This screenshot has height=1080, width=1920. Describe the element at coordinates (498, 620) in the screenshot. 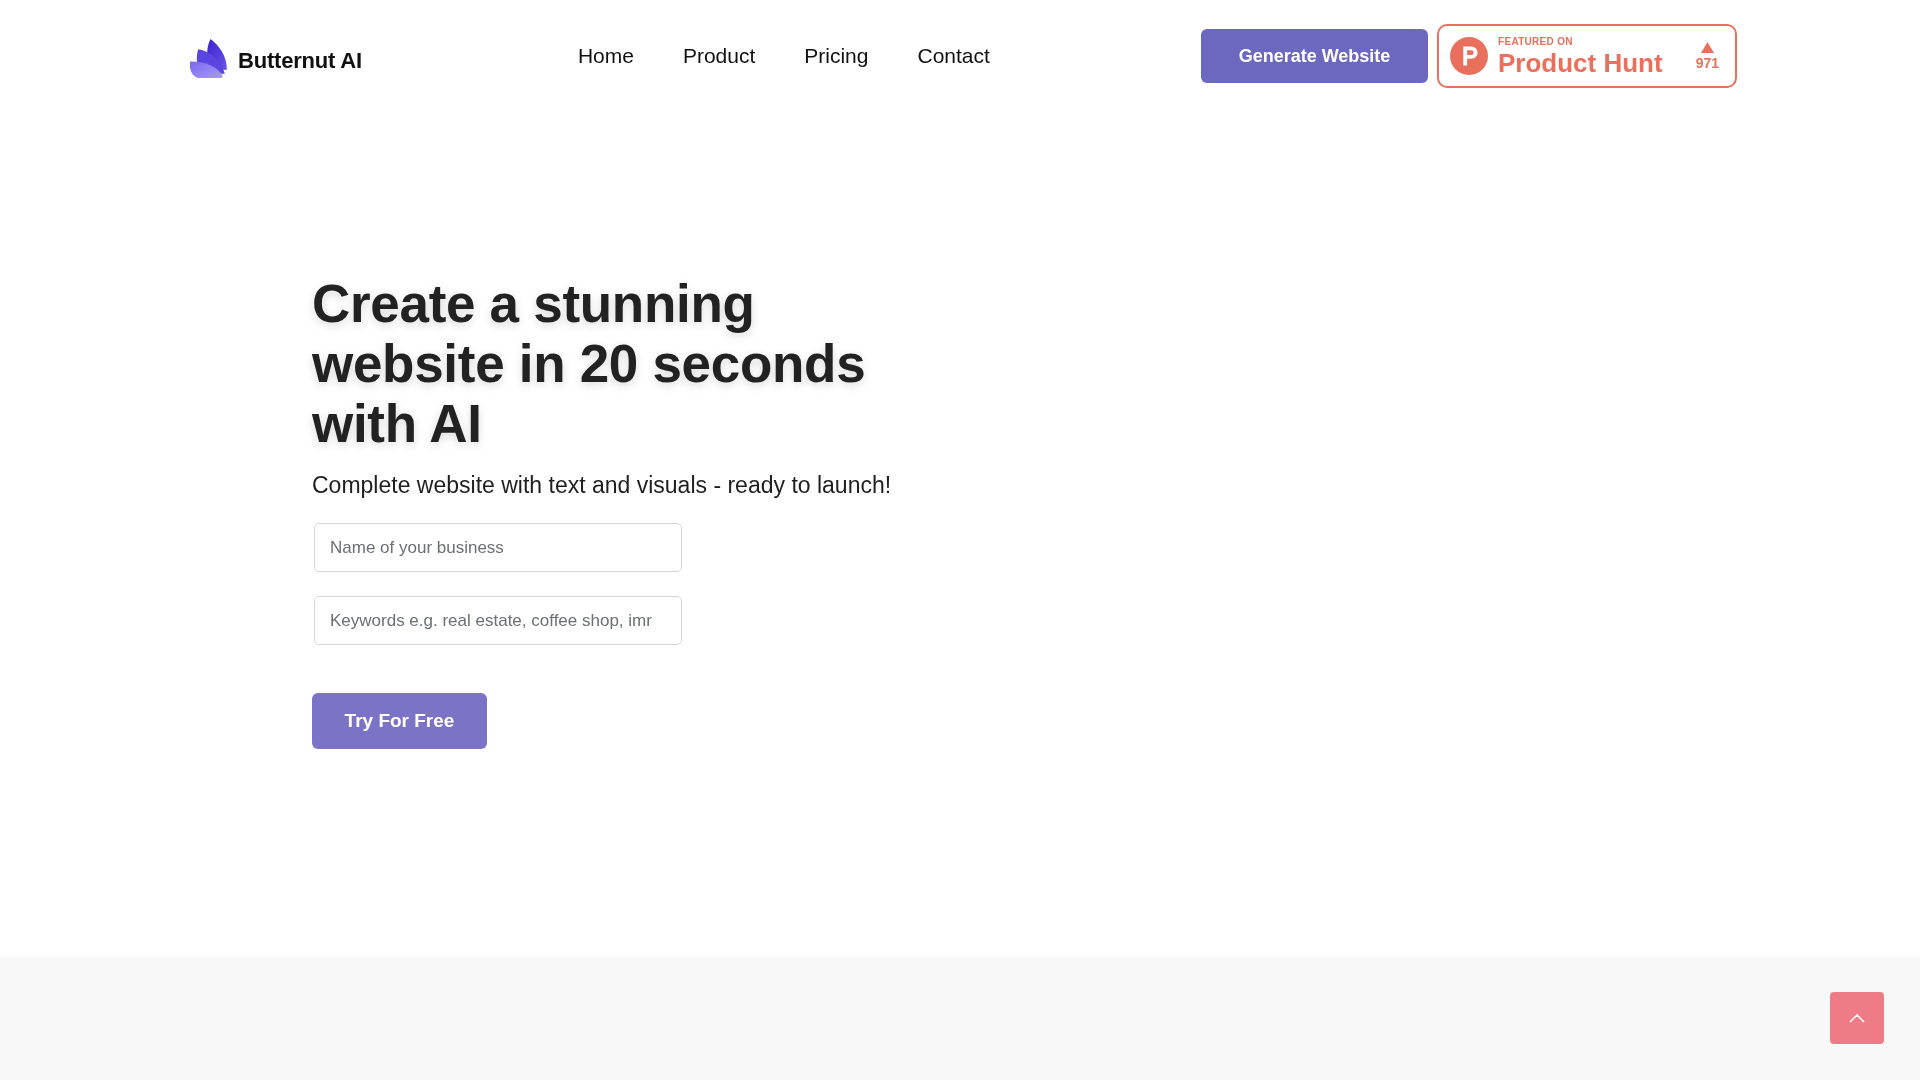

I see `text-input-field: Keywords e.g. real estate, coffee shop, imr` at that location.